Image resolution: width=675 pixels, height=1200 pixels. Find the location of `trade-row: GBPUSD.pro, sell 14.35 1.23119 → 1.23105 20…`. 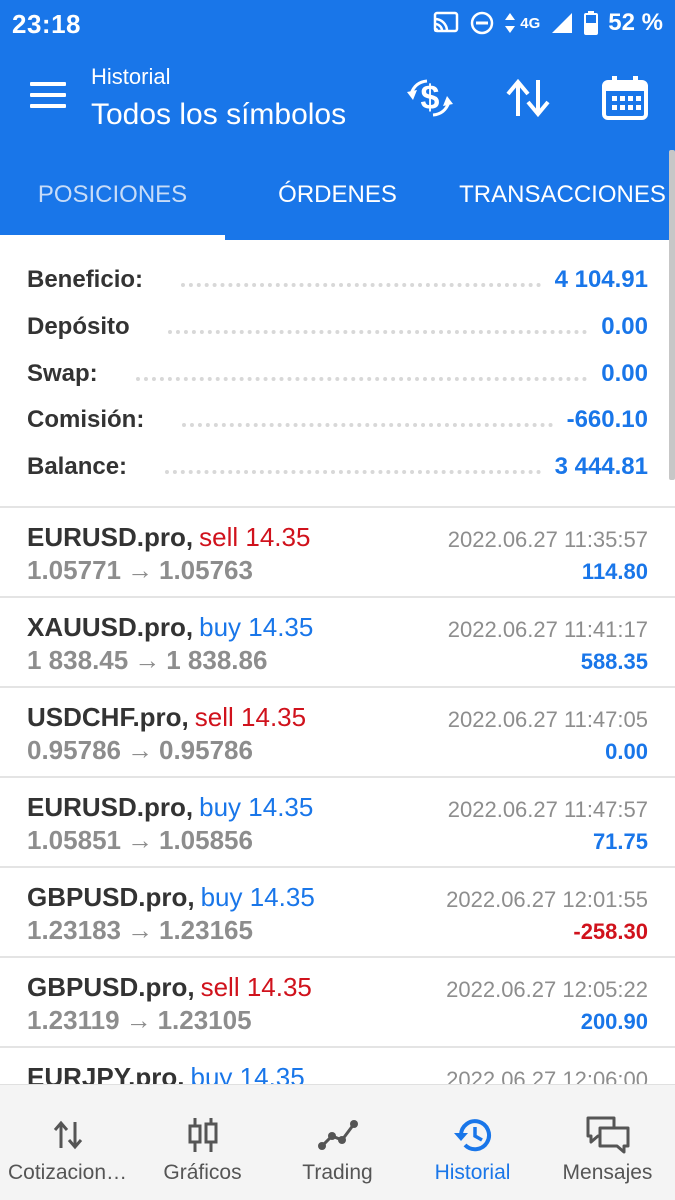

trade-row: GBPUSD.pro, sell 14.35 1.23119 → 1.23105 20… is located at coordinates (337, 1003).